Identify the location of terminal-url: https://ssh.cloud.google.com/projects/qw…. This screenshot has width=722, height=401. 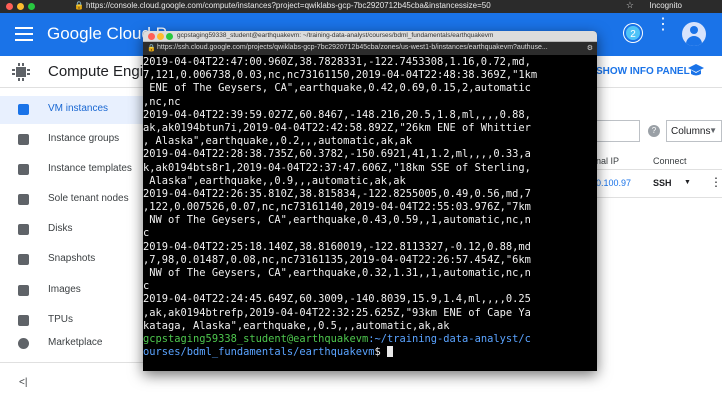
(352, 47).